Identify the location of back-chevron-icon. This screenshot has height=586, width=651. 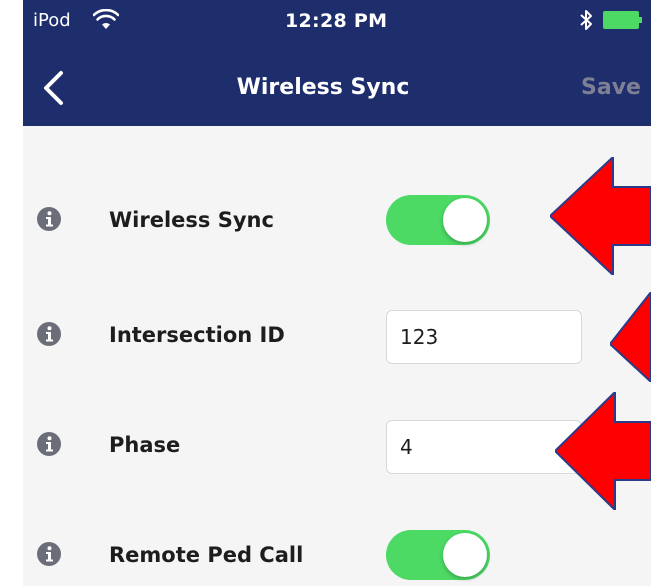
(54, 88).